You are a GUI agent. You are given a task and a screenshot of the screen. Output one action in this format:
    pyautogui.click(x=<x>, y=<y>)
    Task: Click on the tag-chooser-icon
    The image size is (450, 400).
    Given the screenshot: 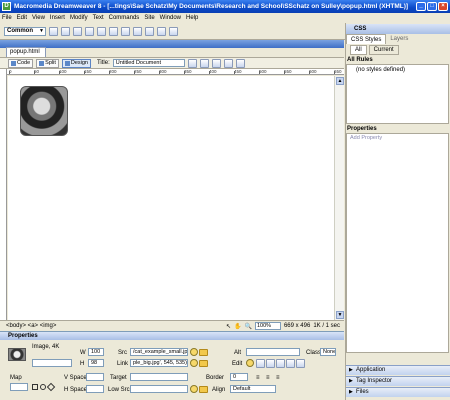 What is the action you would take?
    pyautogui.click(x=173, y=31)
    